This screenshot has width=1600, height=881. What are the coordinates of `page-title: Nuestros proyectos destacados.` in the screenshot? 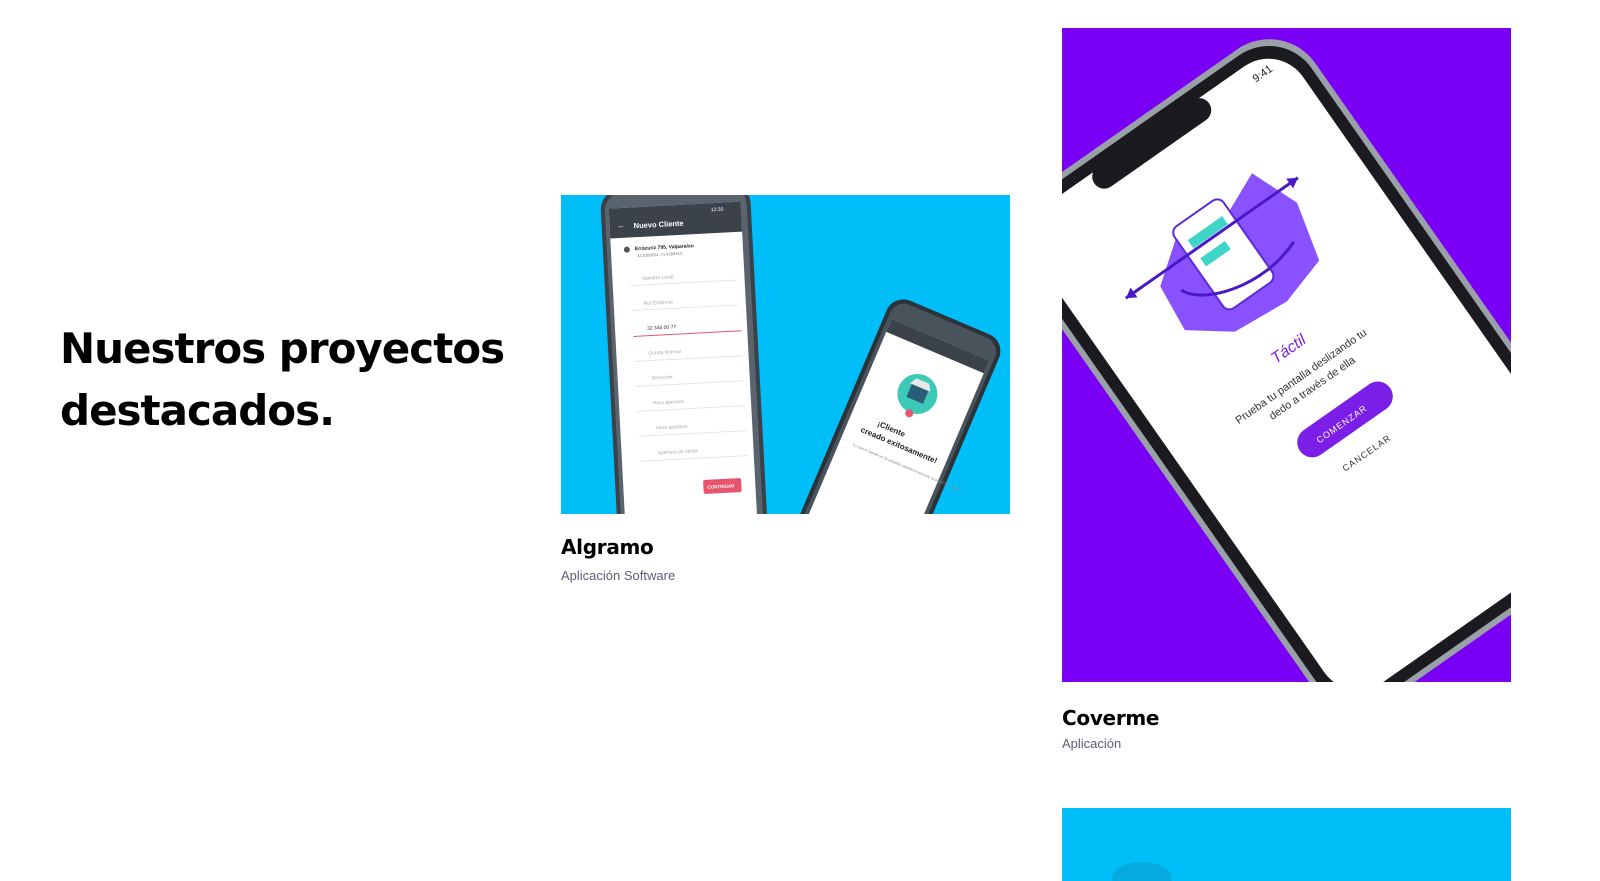 It's located at (282, 379).